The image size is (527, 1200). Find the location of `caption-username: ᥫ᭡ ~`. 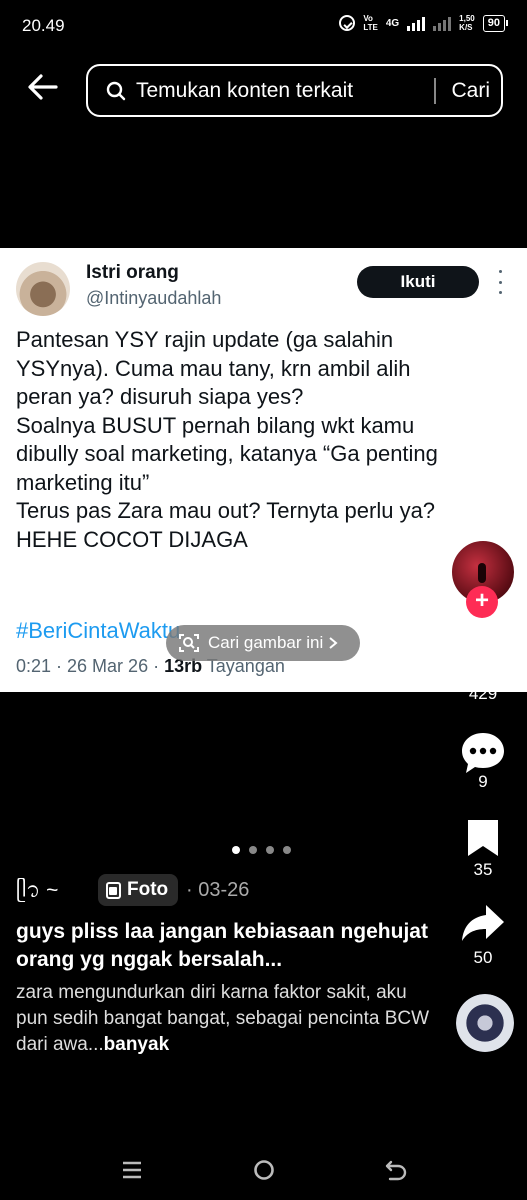

caption-username: ᥫ᭡ ~ is located at coordinates (37, 894).